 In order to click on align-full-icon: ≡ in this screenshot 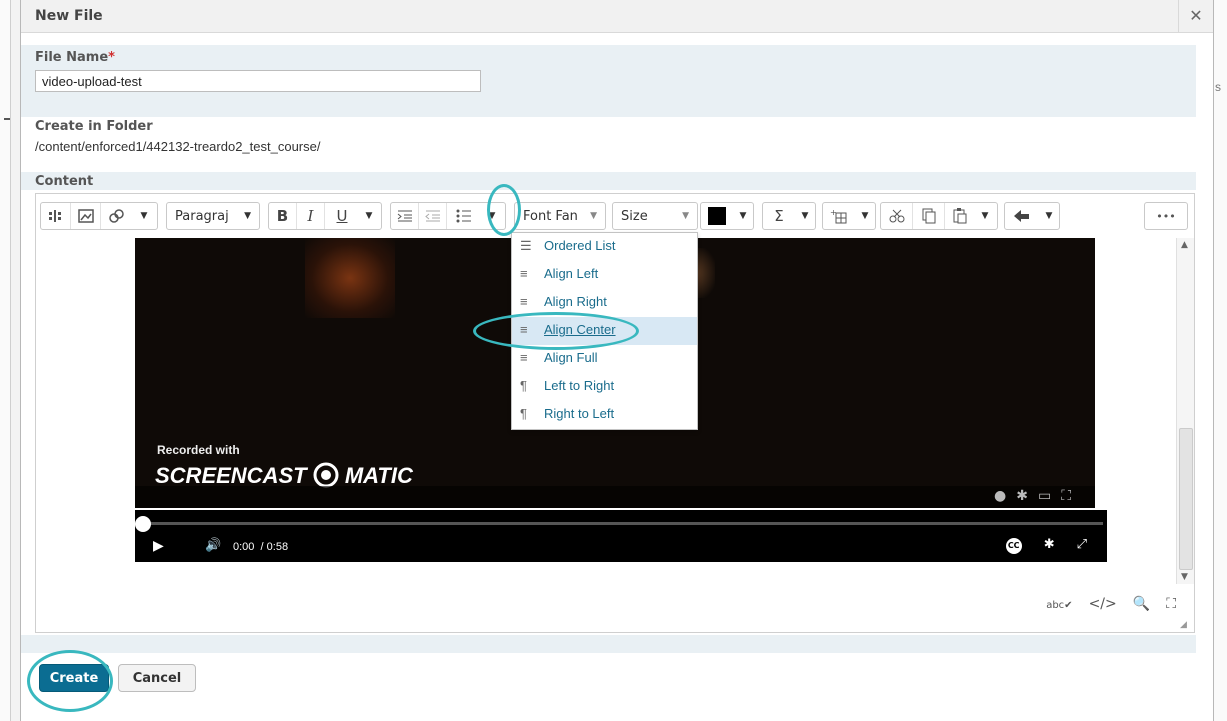, I will do `click(524, 357)`.